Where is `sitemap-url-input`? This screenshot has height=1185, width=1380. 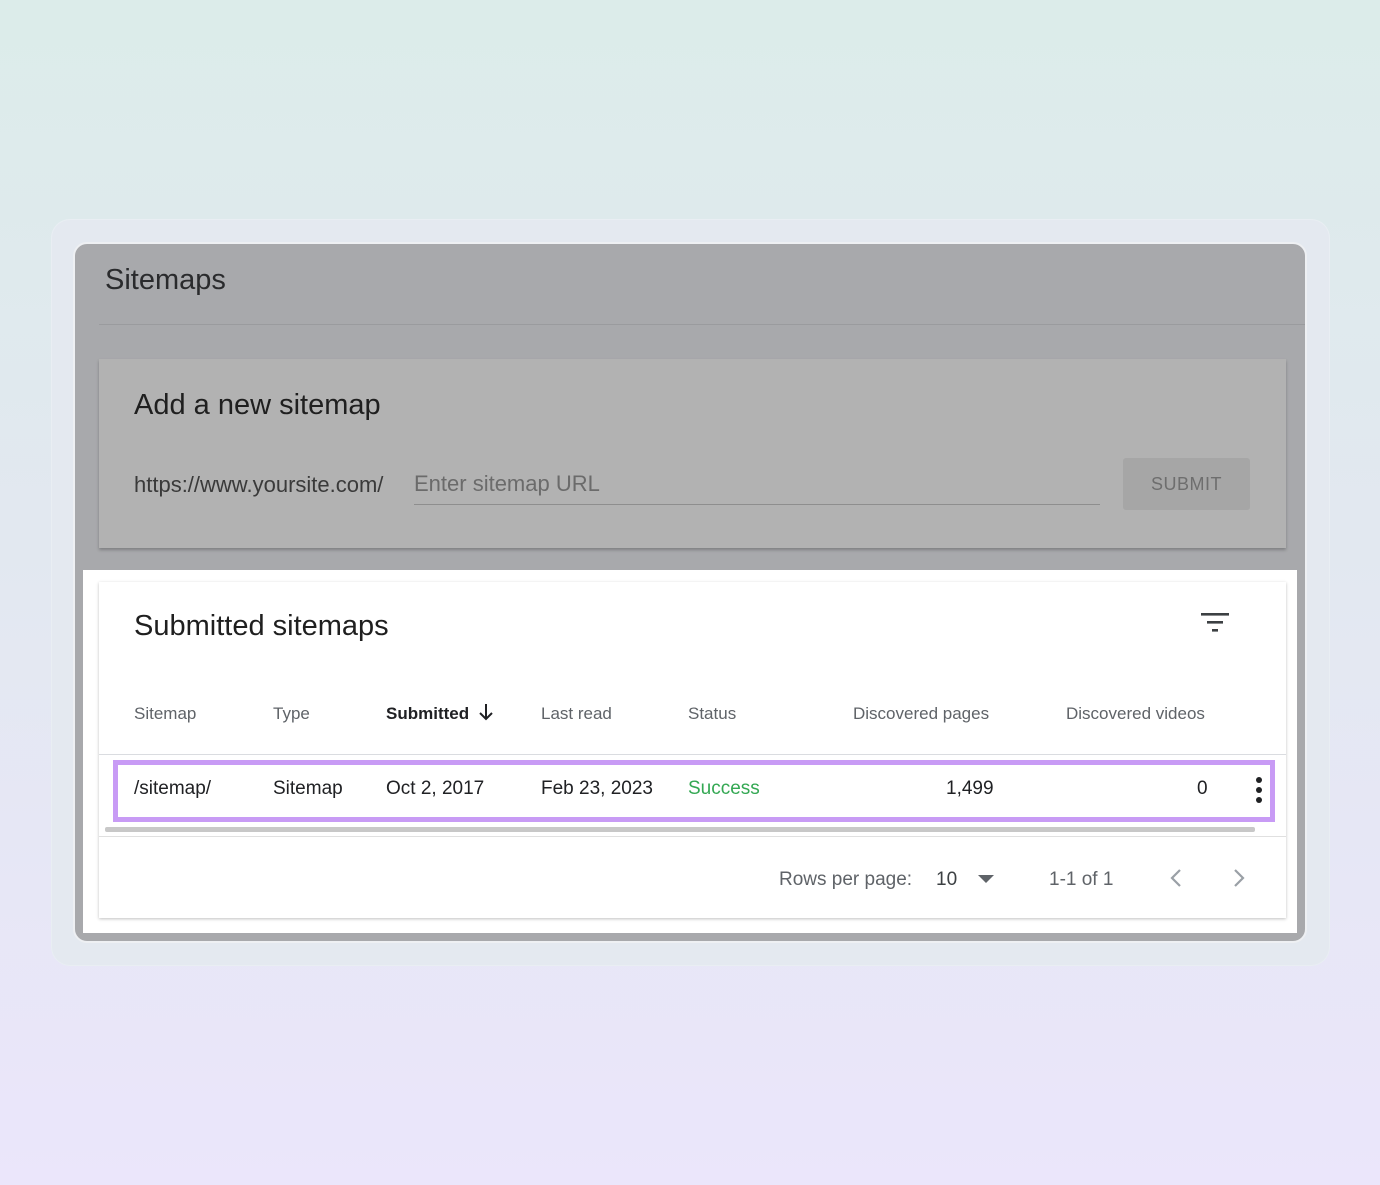
sitemap-url-input is located at coordinates (757, 484).